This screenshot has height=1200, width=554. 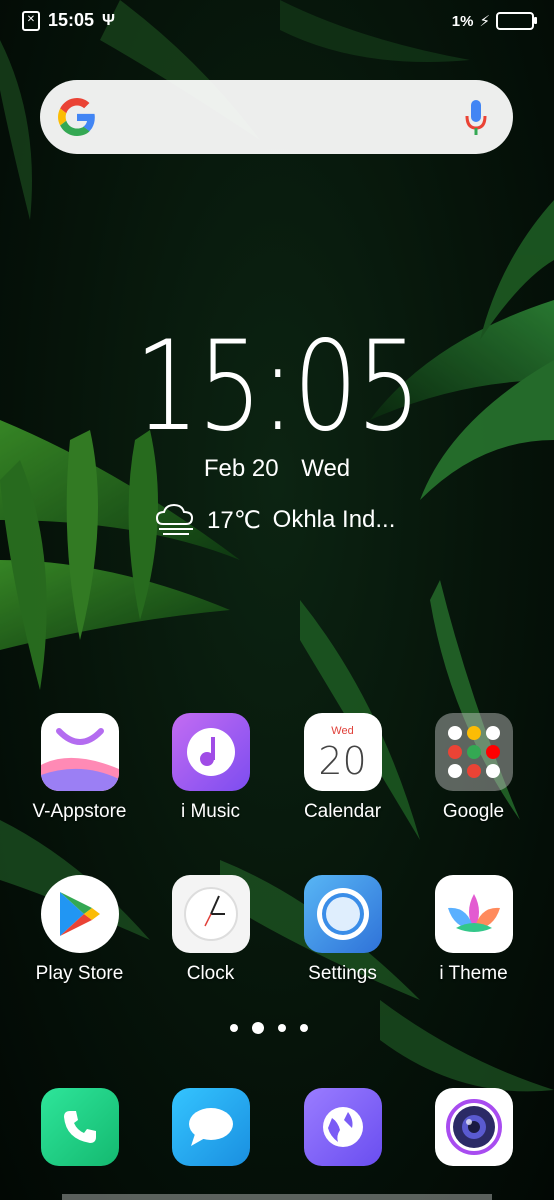 What do you see at coordinates (79, 752) in the screenshot?
I see `appstore-icon` at bounding box center [79, 752].